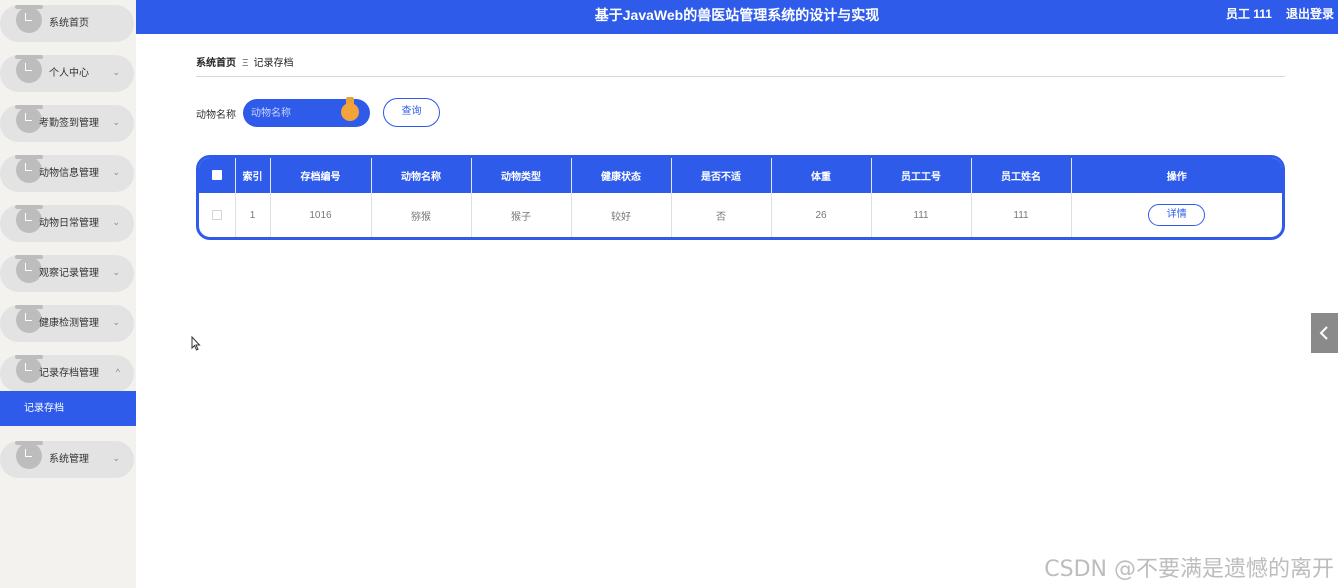 The image size is (1338, 588). I want to click on sidebar-item-personal-center: 个人中心 ⌄, so click(67, 73).